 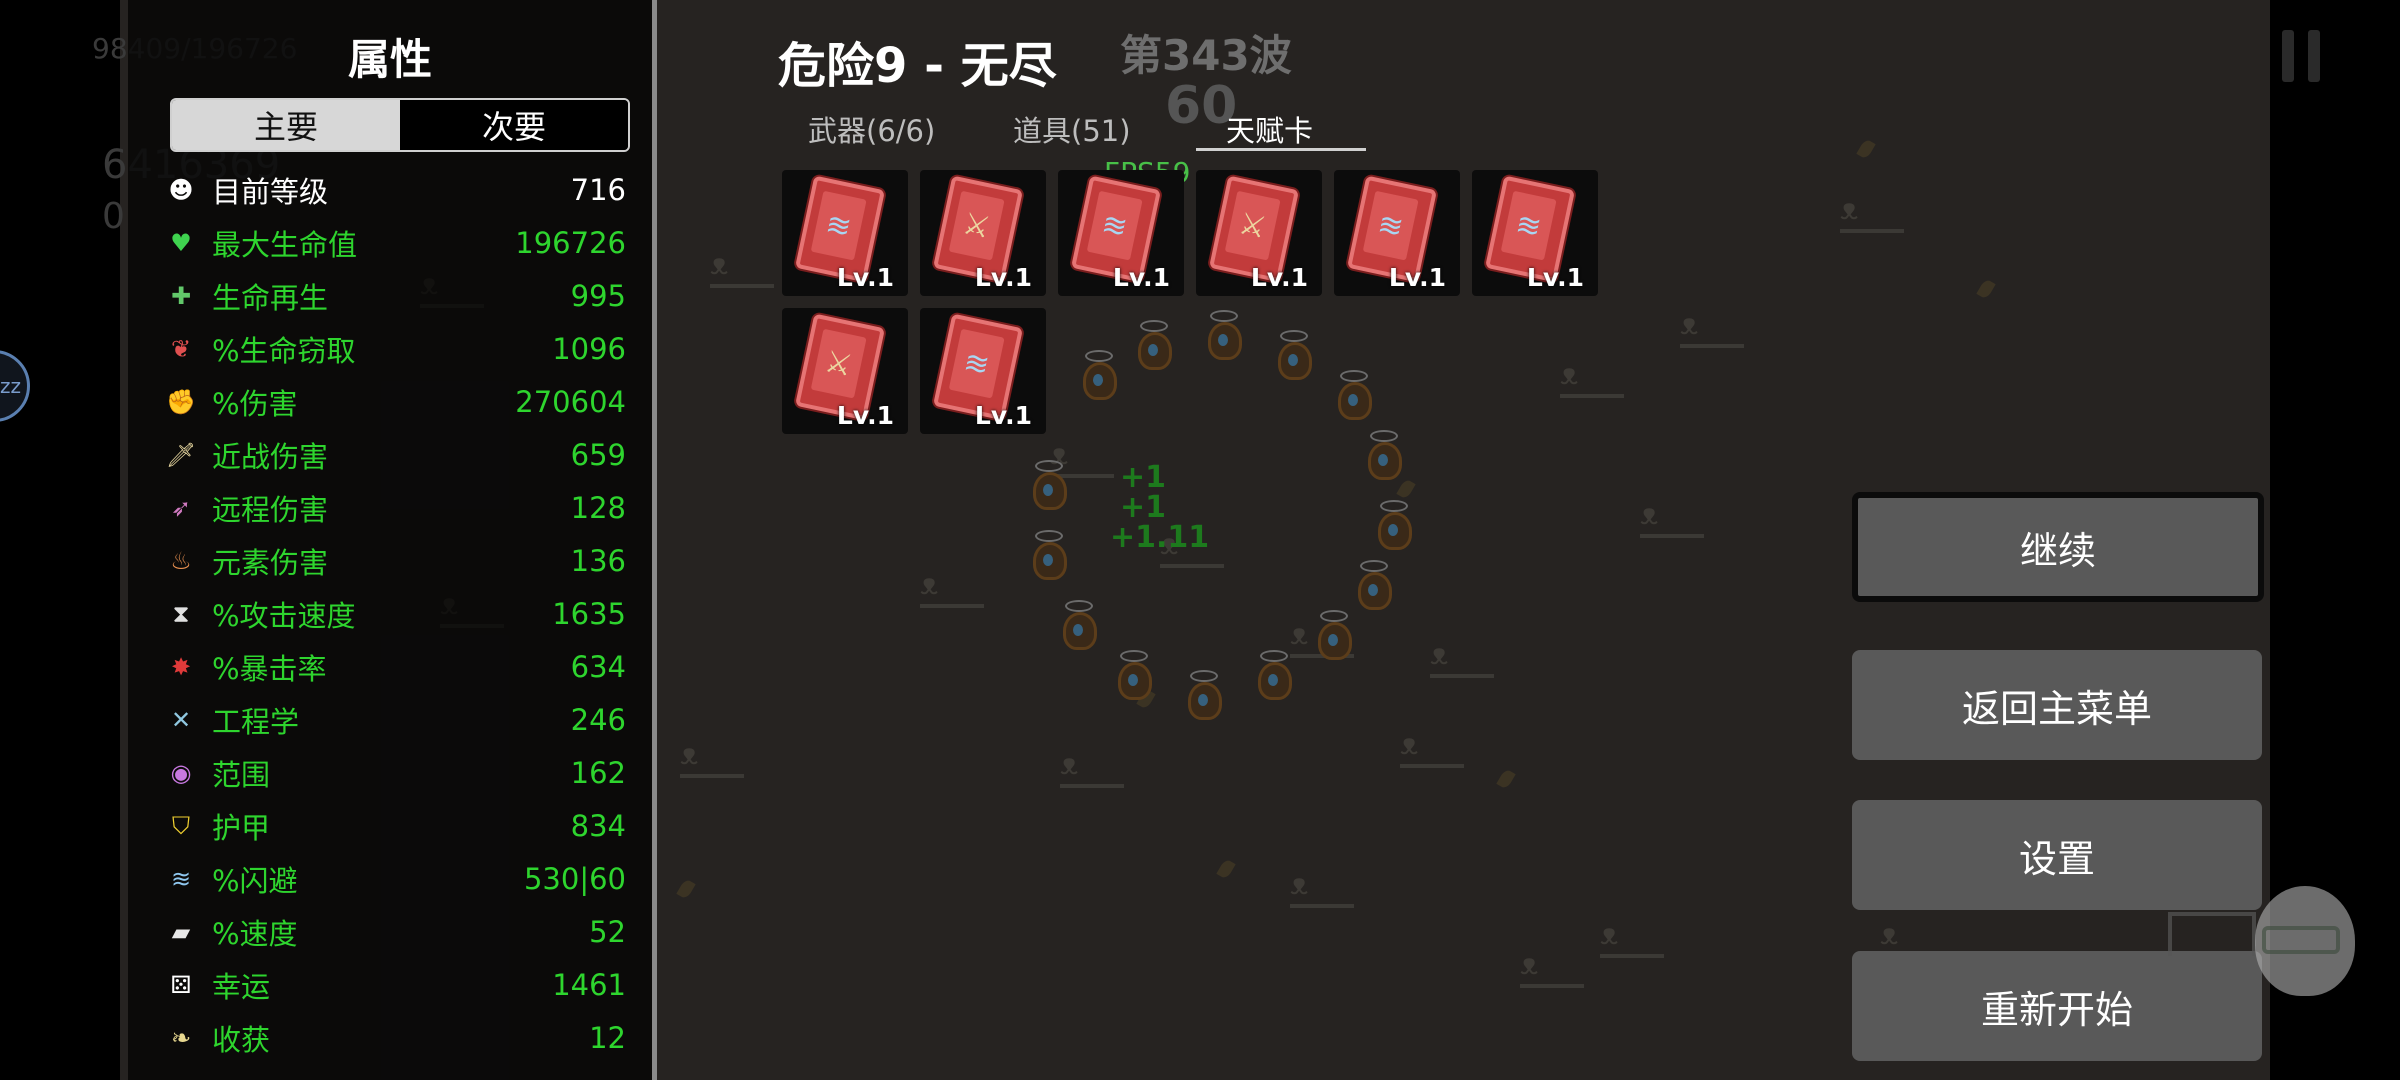 What do you see at coordinates (285, 245) in the screenshot?
I see `stat-label: 最大生命值` at bounding box center [285, 245].